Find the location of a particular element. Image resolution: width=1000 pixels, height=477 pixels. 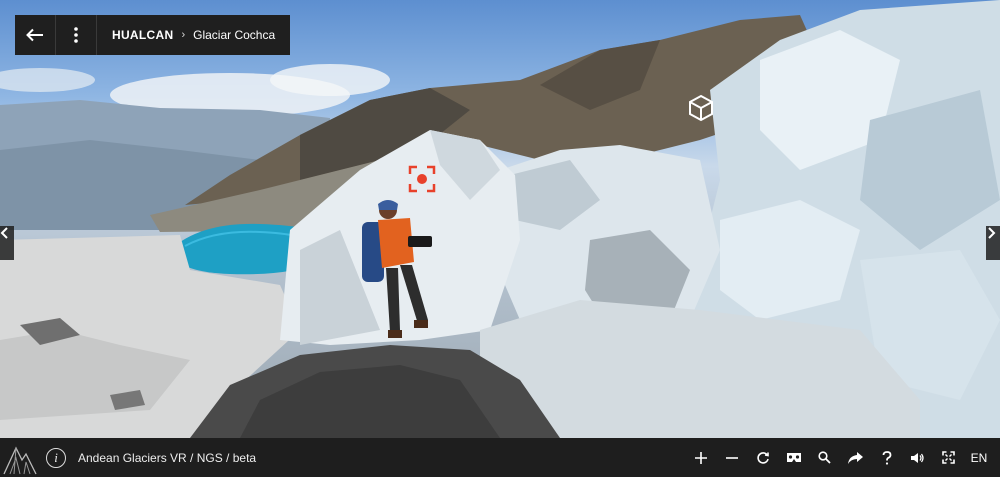

search-icon is located at coordinates (824, 457).